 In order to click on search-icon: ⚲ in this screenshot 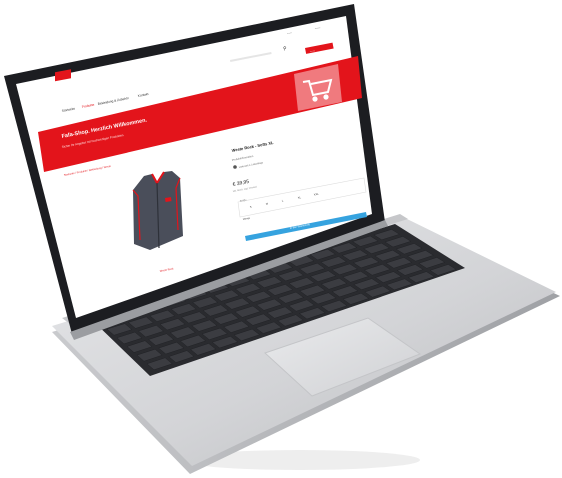, I will do `click(285, 49)`.